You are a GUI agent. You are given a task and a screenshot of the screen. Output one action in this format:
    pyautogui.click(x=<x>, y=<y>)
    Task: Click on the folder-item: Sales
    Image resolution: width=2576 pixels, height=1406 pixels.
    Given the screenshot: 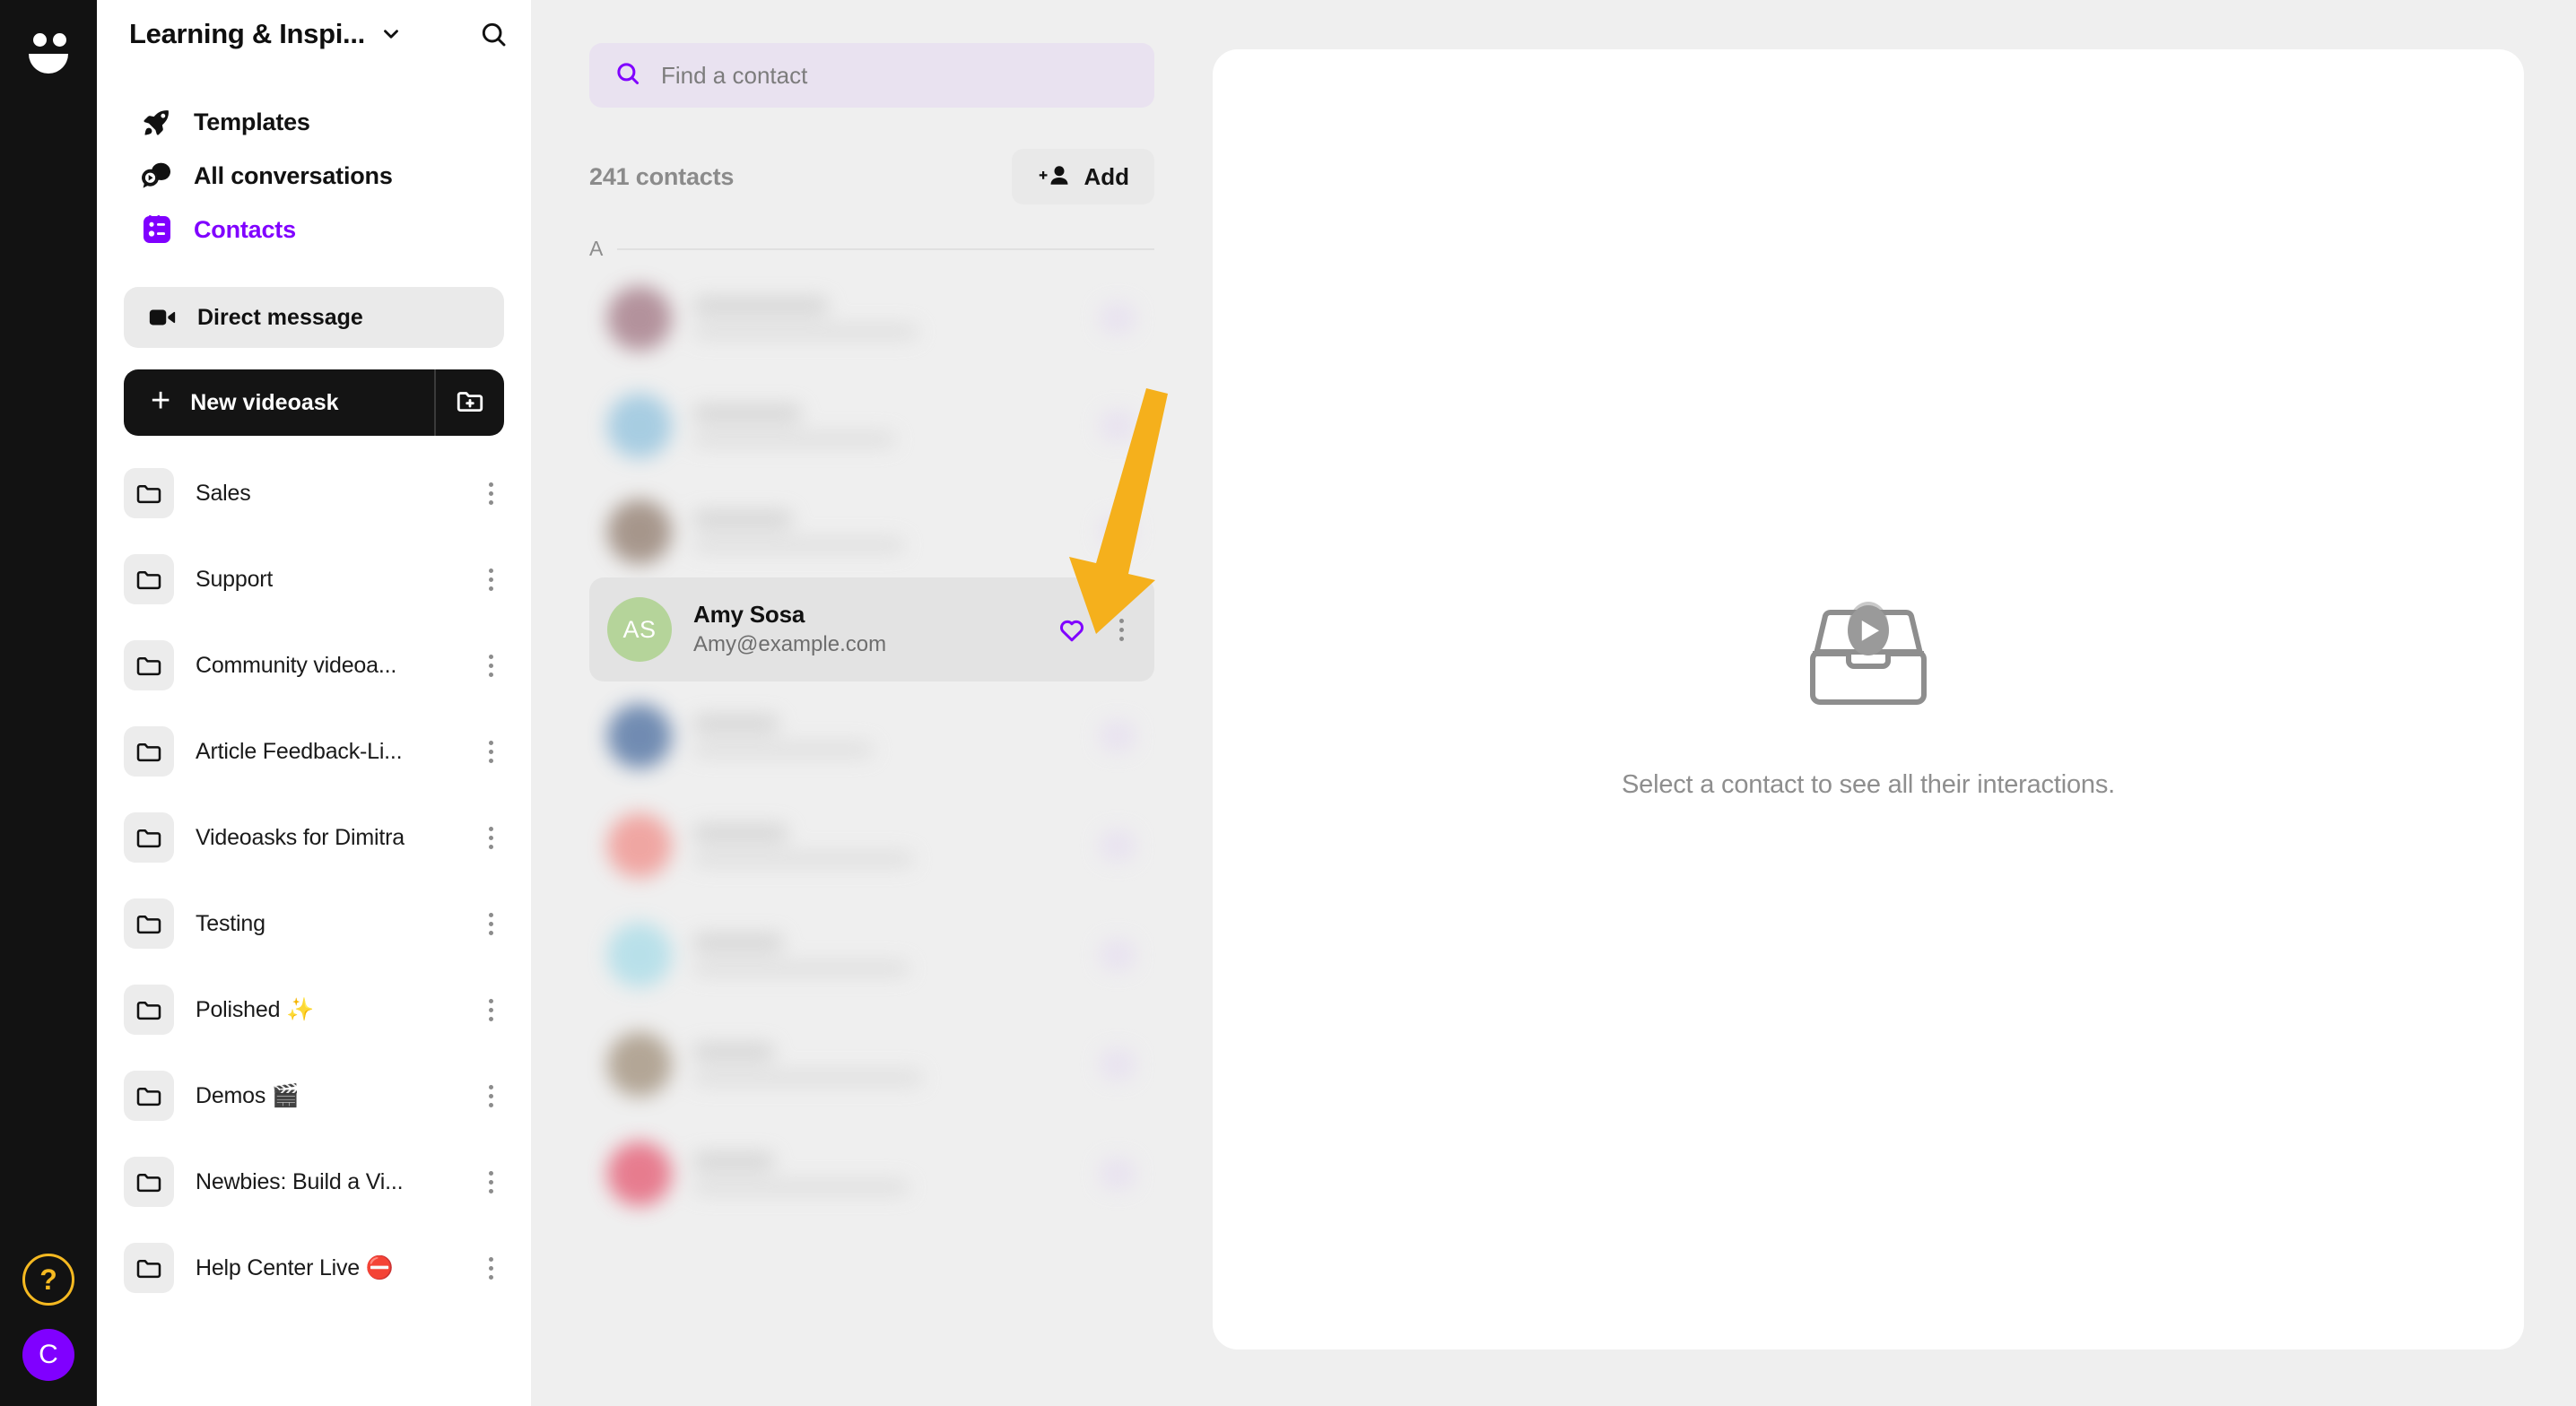 What is the action you would take?
    pyautogui.click(x=314, y=493)
    